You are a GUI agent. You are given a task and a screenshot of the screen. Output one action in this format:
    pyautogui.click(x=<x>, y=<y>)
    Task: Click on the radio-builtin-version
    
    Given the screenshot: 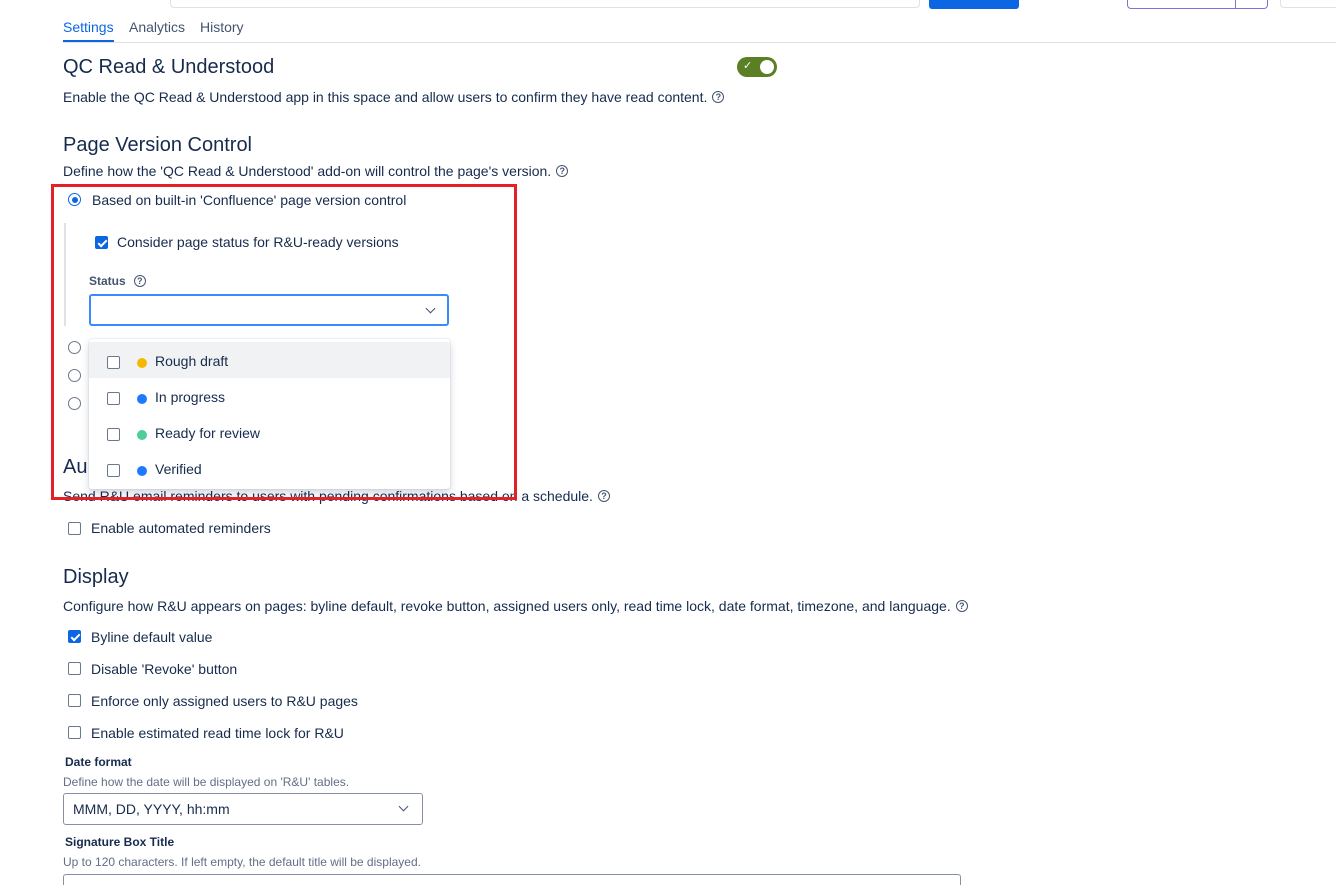 What is the action you would take?
    pyautogui.click(x=74, y=199)
    